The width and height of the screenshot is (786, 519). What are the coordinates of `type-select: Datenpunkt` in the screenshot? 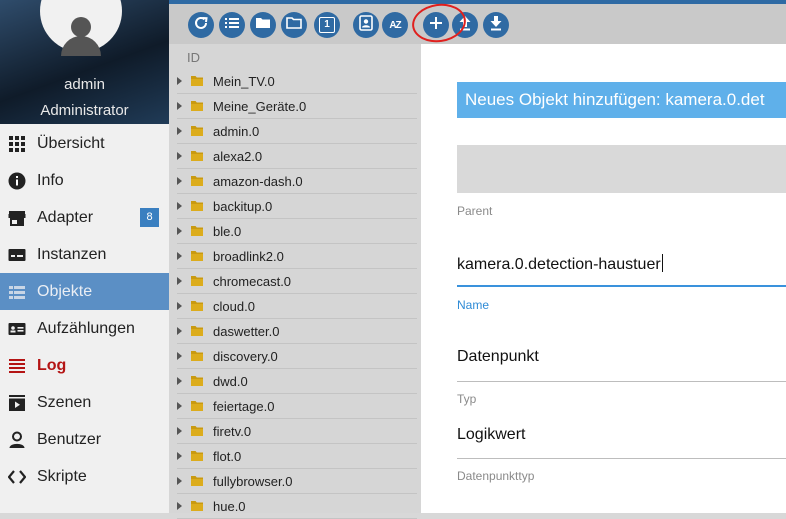 It's located at (621, 357).